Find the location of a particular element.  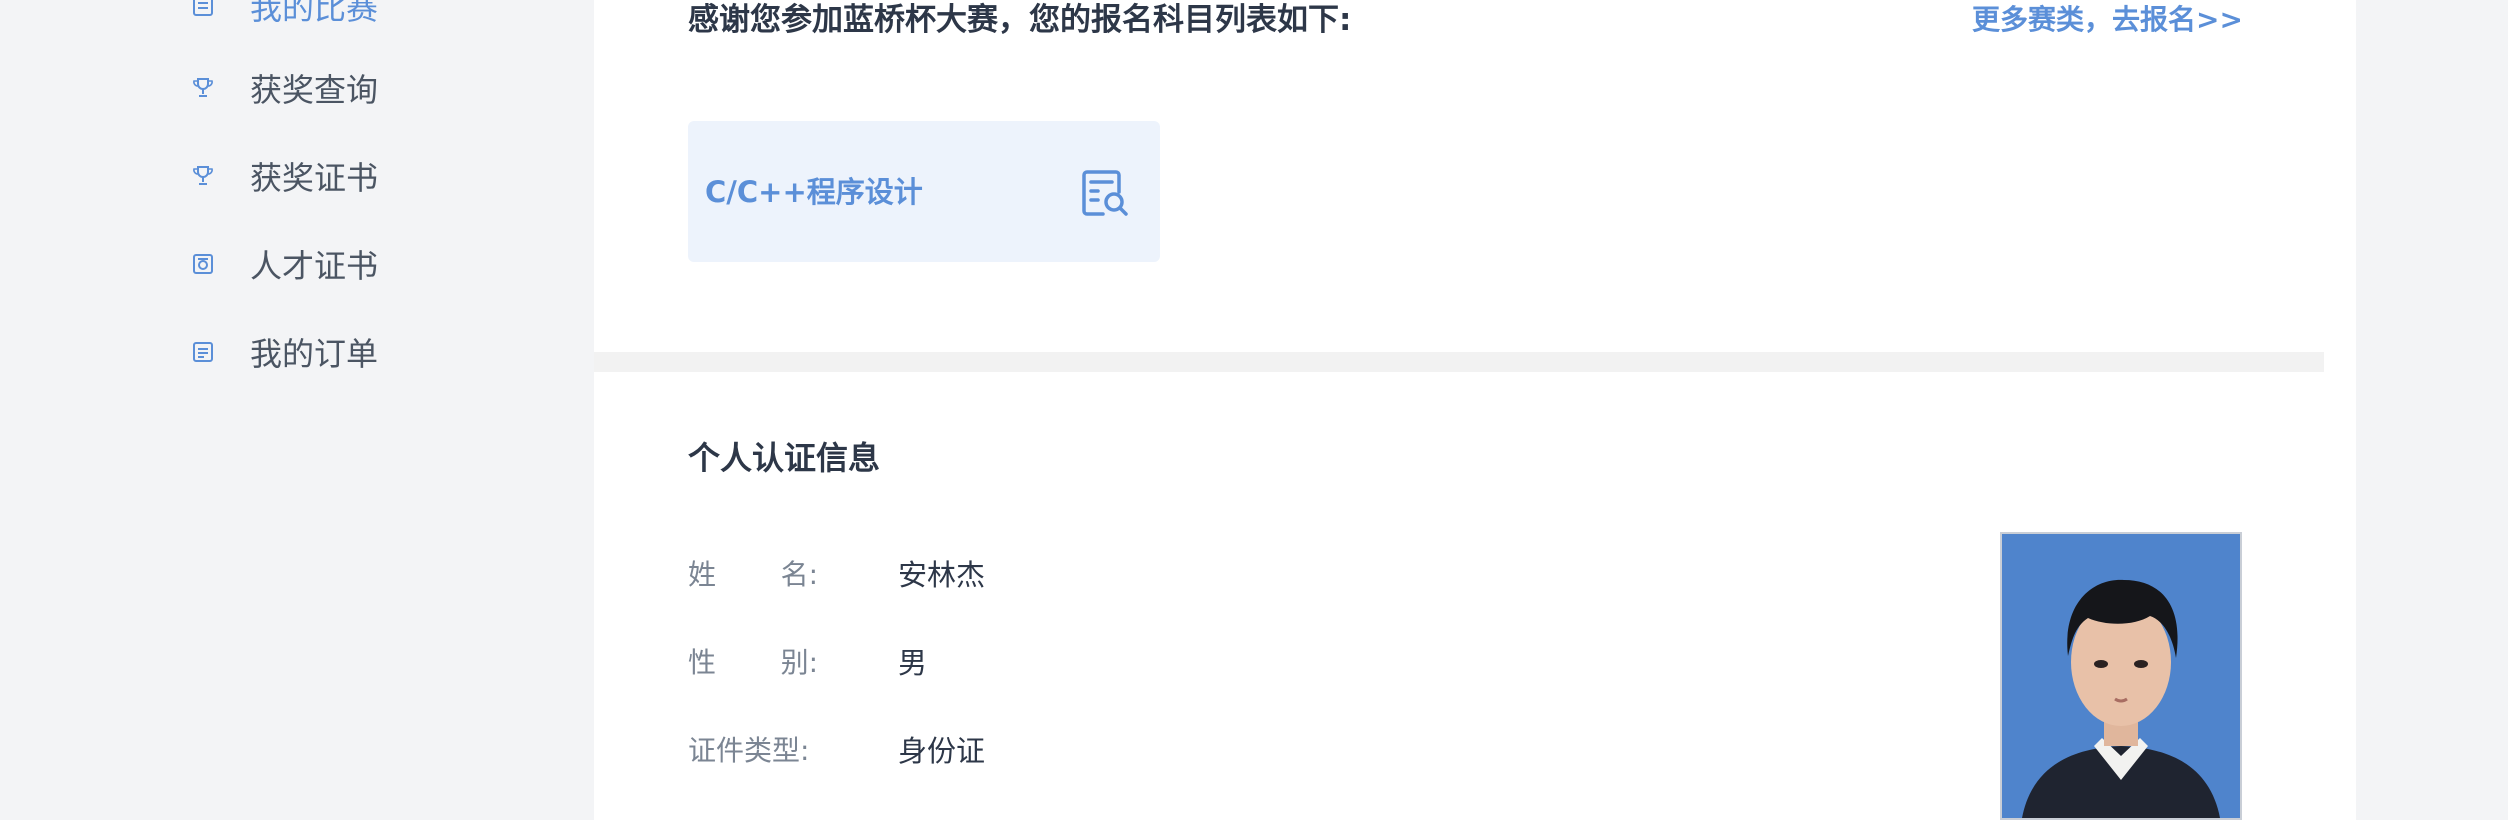

page-background-right is located at coordinates (2432, 410).